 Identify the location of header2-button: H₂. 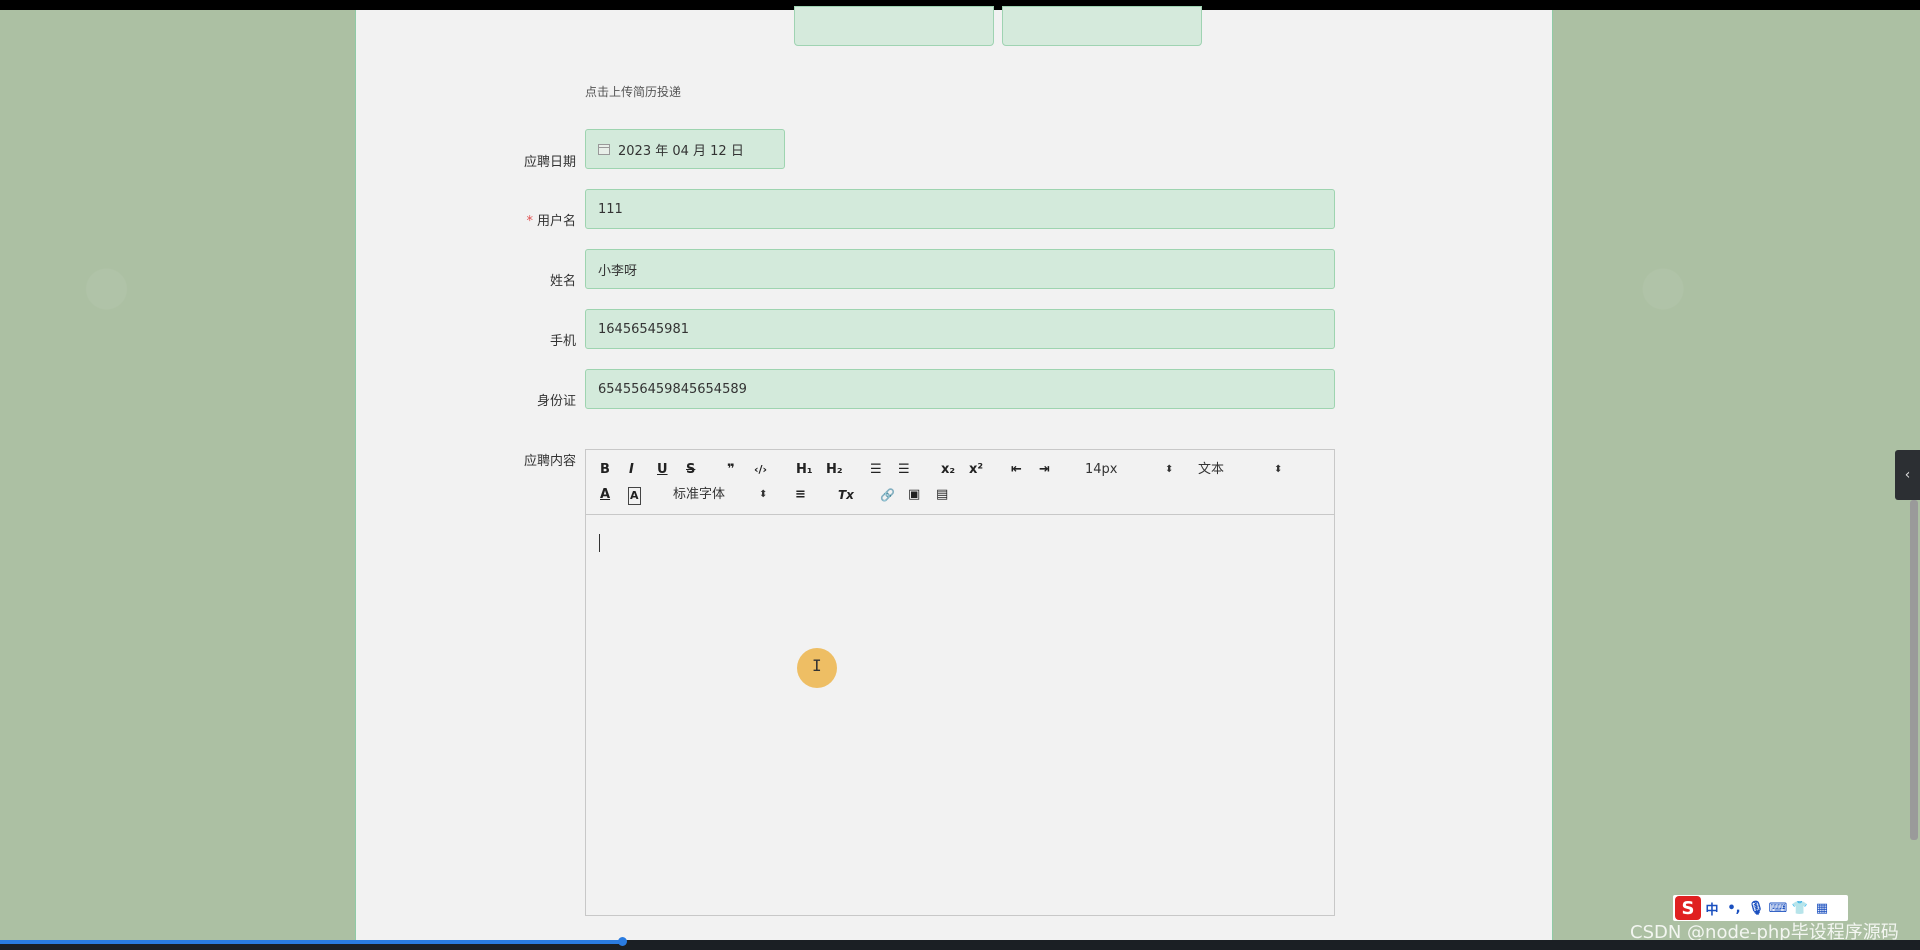
(834, 471).